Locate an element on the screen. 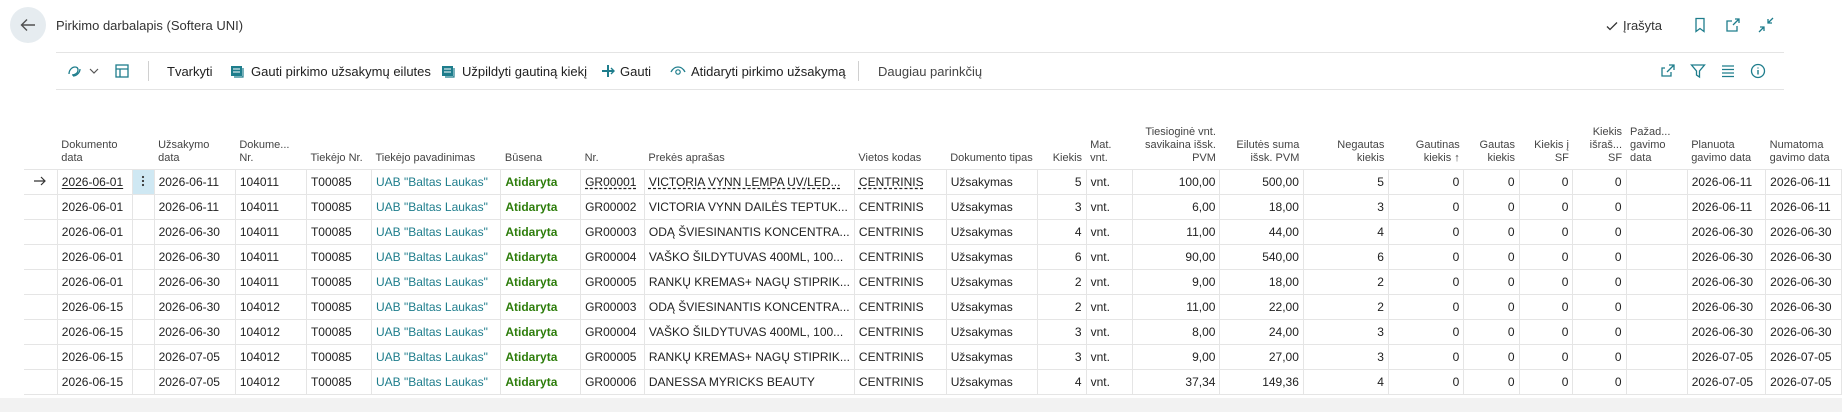  column-header: Kiekis į SF is located at coordinates (1546, 135).